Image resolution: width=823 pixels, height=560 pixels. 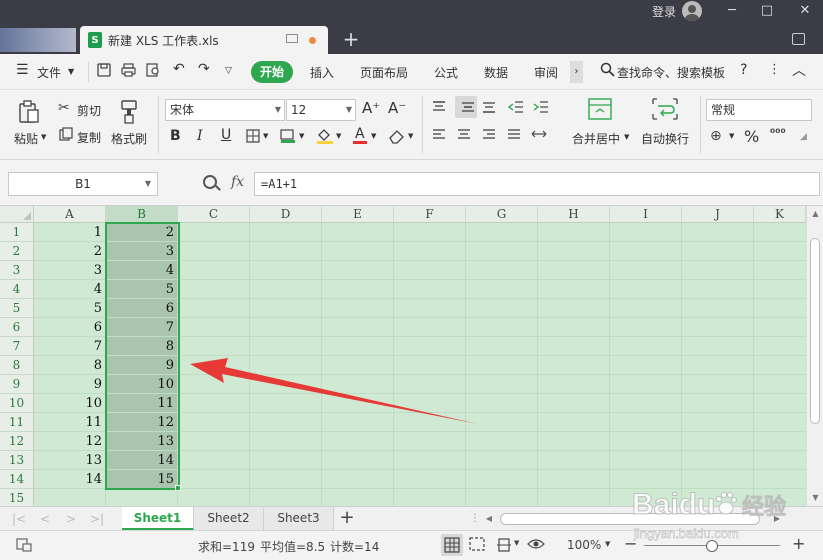 What do you see at coordinates (210, 182) in the screenshot?
I see `zoom-magnifier-icon` at bounding box center [210, 182].